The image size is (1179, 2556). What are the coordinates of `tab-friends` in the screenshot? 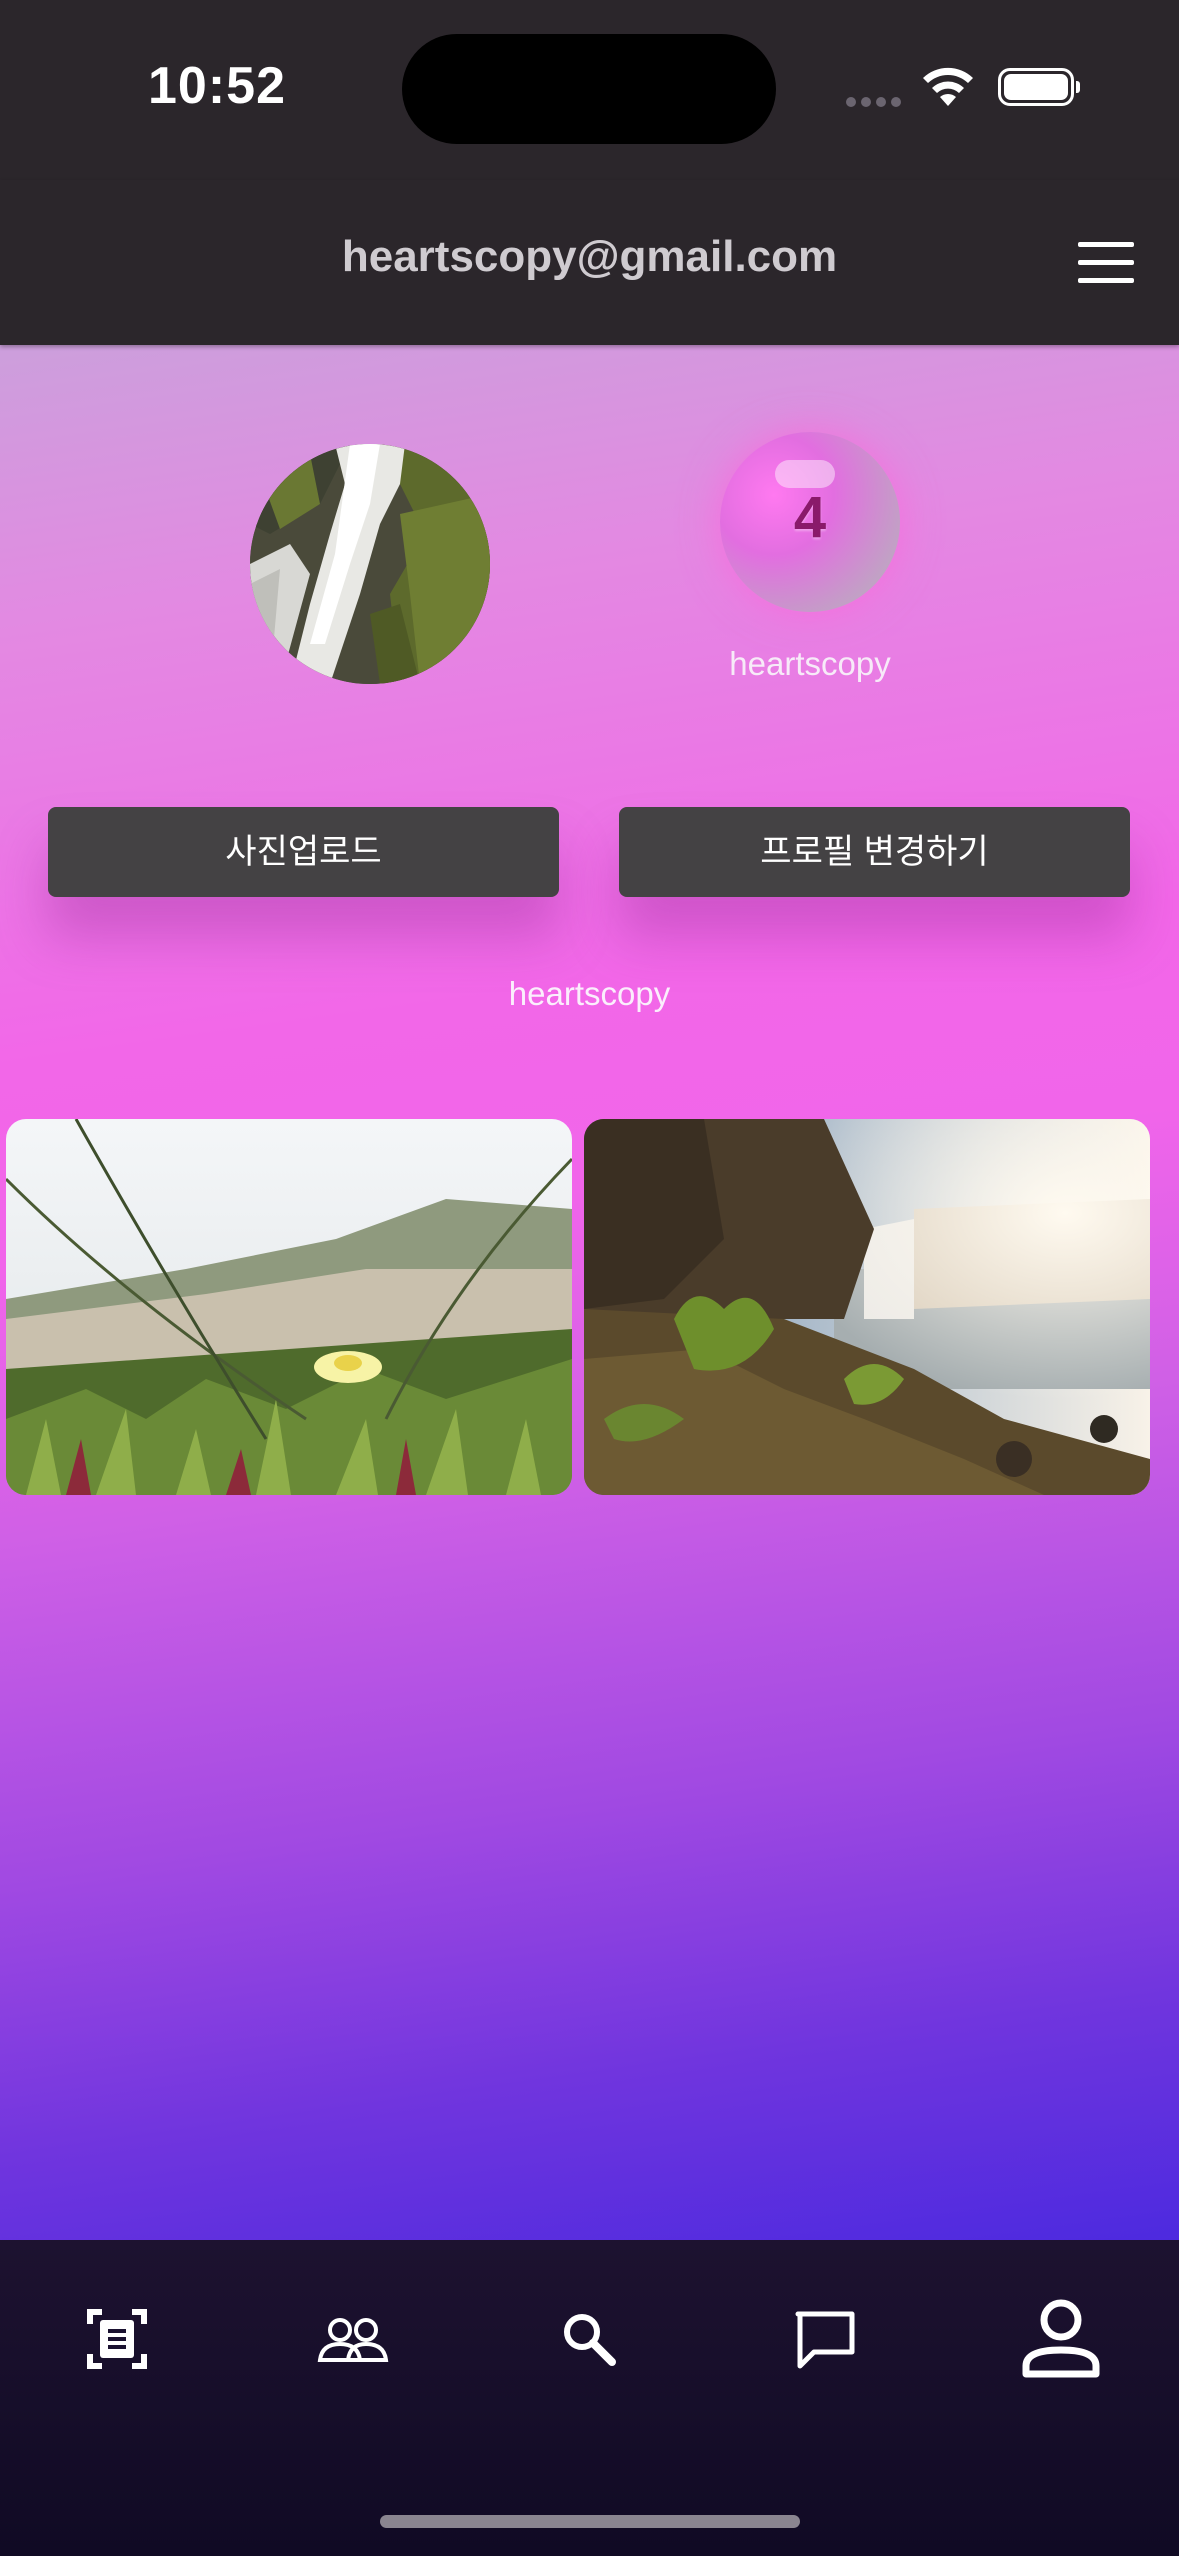 It's located at (353, 2339).